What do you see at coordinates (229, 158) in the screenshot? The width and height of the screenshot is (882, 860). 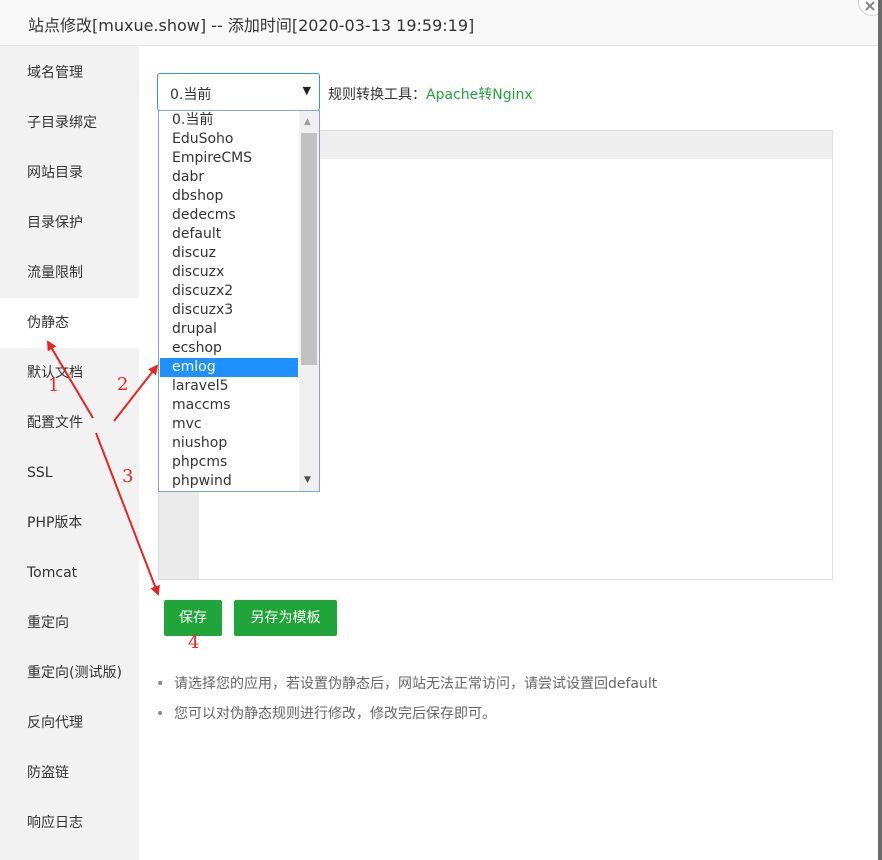 I see `option-item: EmpireCMS` at bounding box center [229, 158].